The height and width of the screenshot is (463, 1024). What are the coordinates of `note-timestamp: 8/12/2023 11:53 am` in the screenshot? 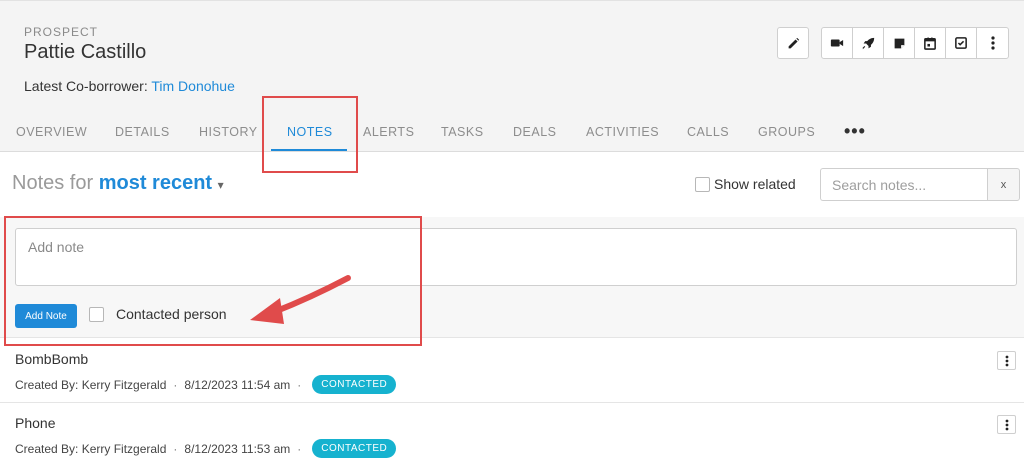 It's located at (237, 448).